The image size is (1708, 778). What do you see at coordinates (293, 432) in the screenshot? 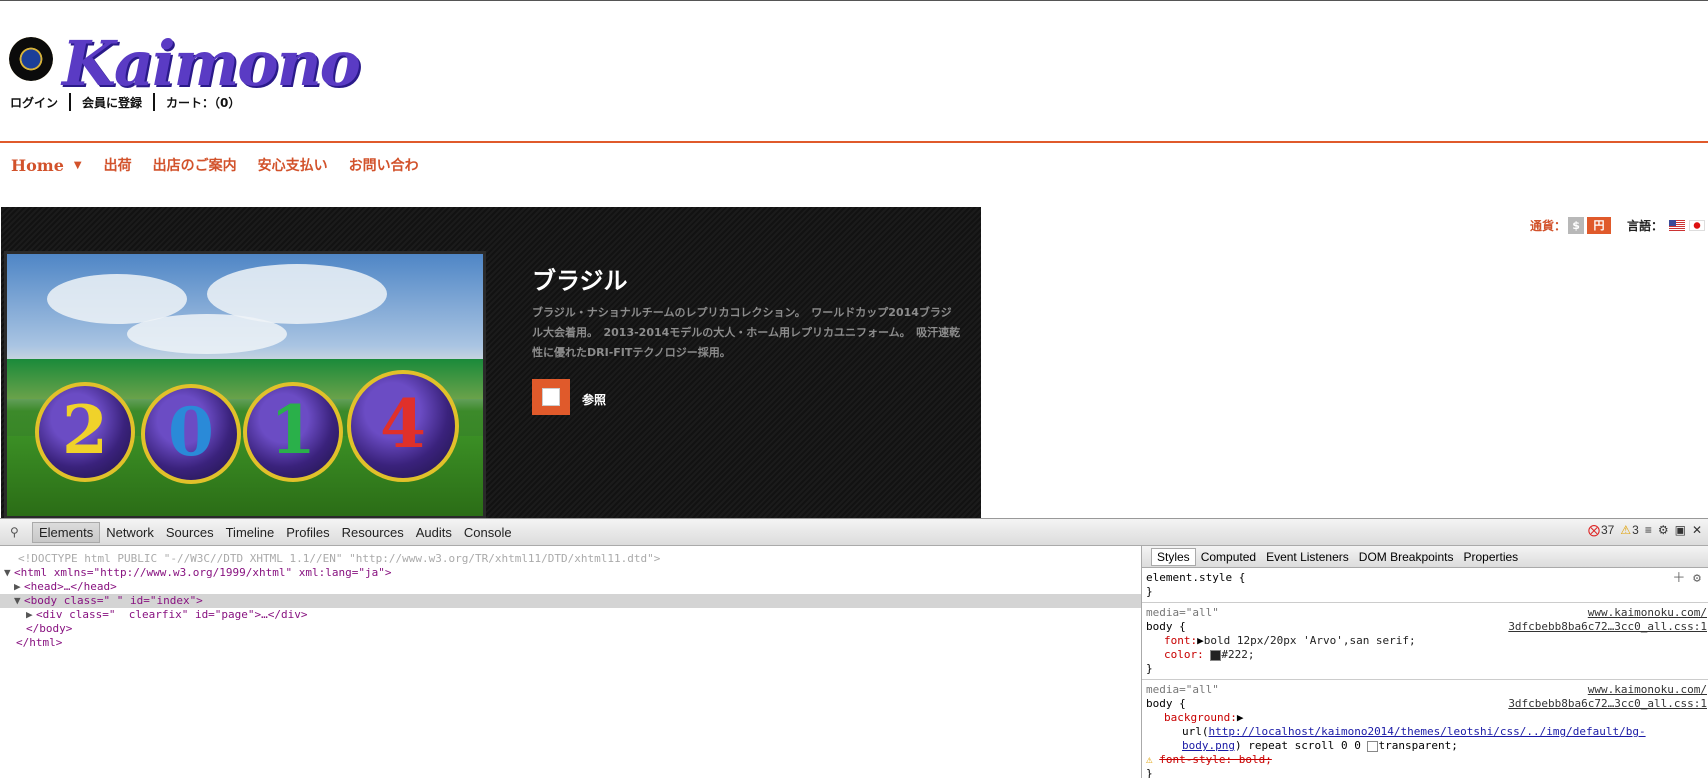
I see `ball-1: 1` at bounding box center [293, 432].